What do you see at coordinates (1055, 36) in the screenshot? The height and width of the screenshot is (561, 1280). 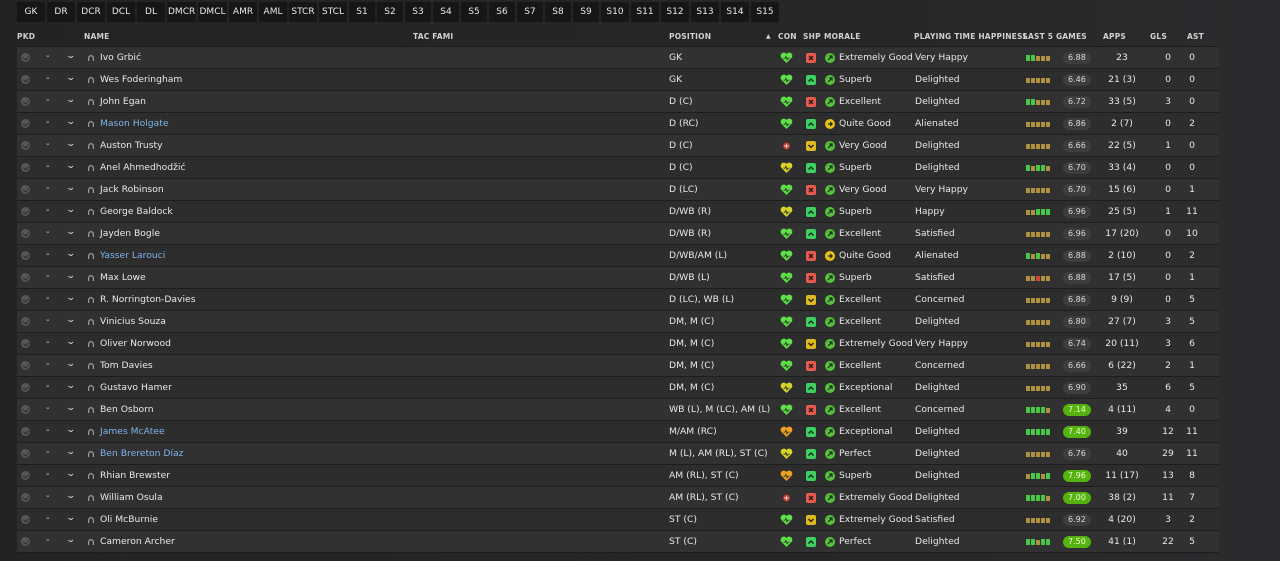 I see `header-last-5-games: LAST 5 GAMES` at bounding box center [1055, 36].